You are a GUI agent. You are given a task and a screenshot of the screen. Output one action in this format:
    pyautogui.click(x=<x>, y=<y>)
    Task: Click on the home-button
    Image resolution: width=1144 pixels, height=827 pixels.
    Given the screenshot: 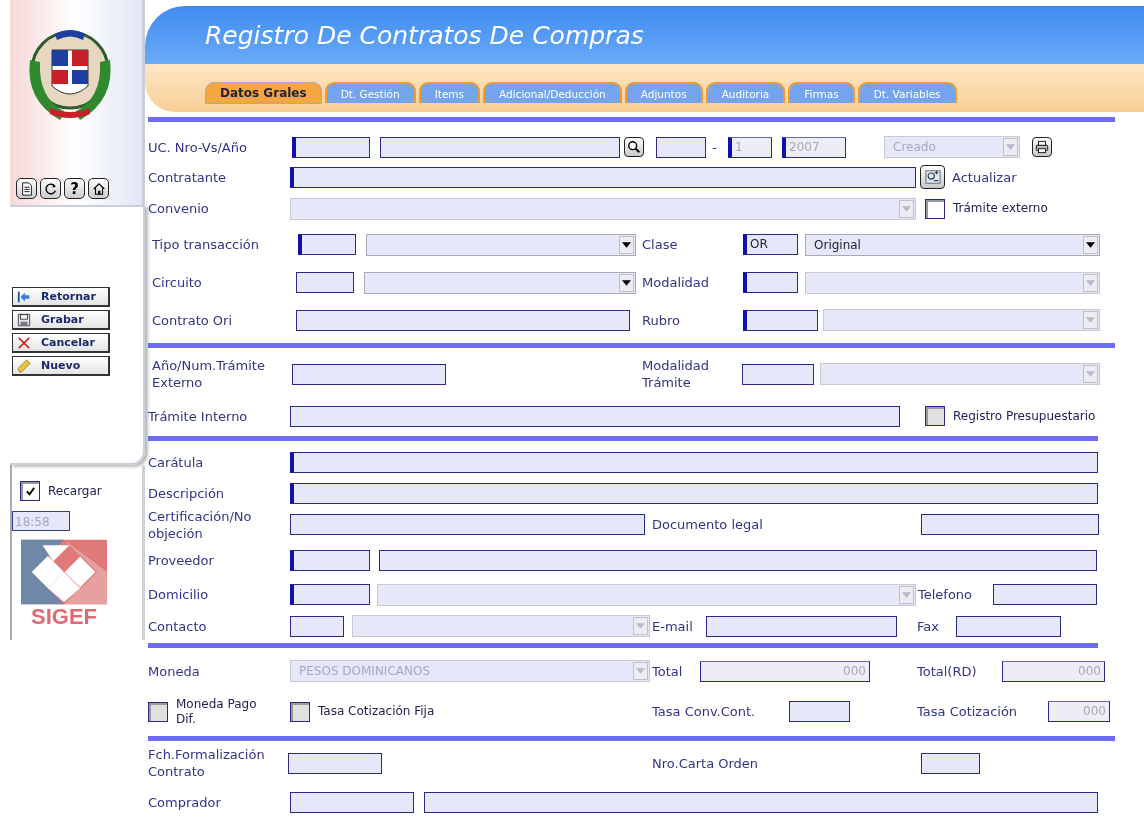 What is the action you would take?
    pyautogui.click(x=98, y=188)
    